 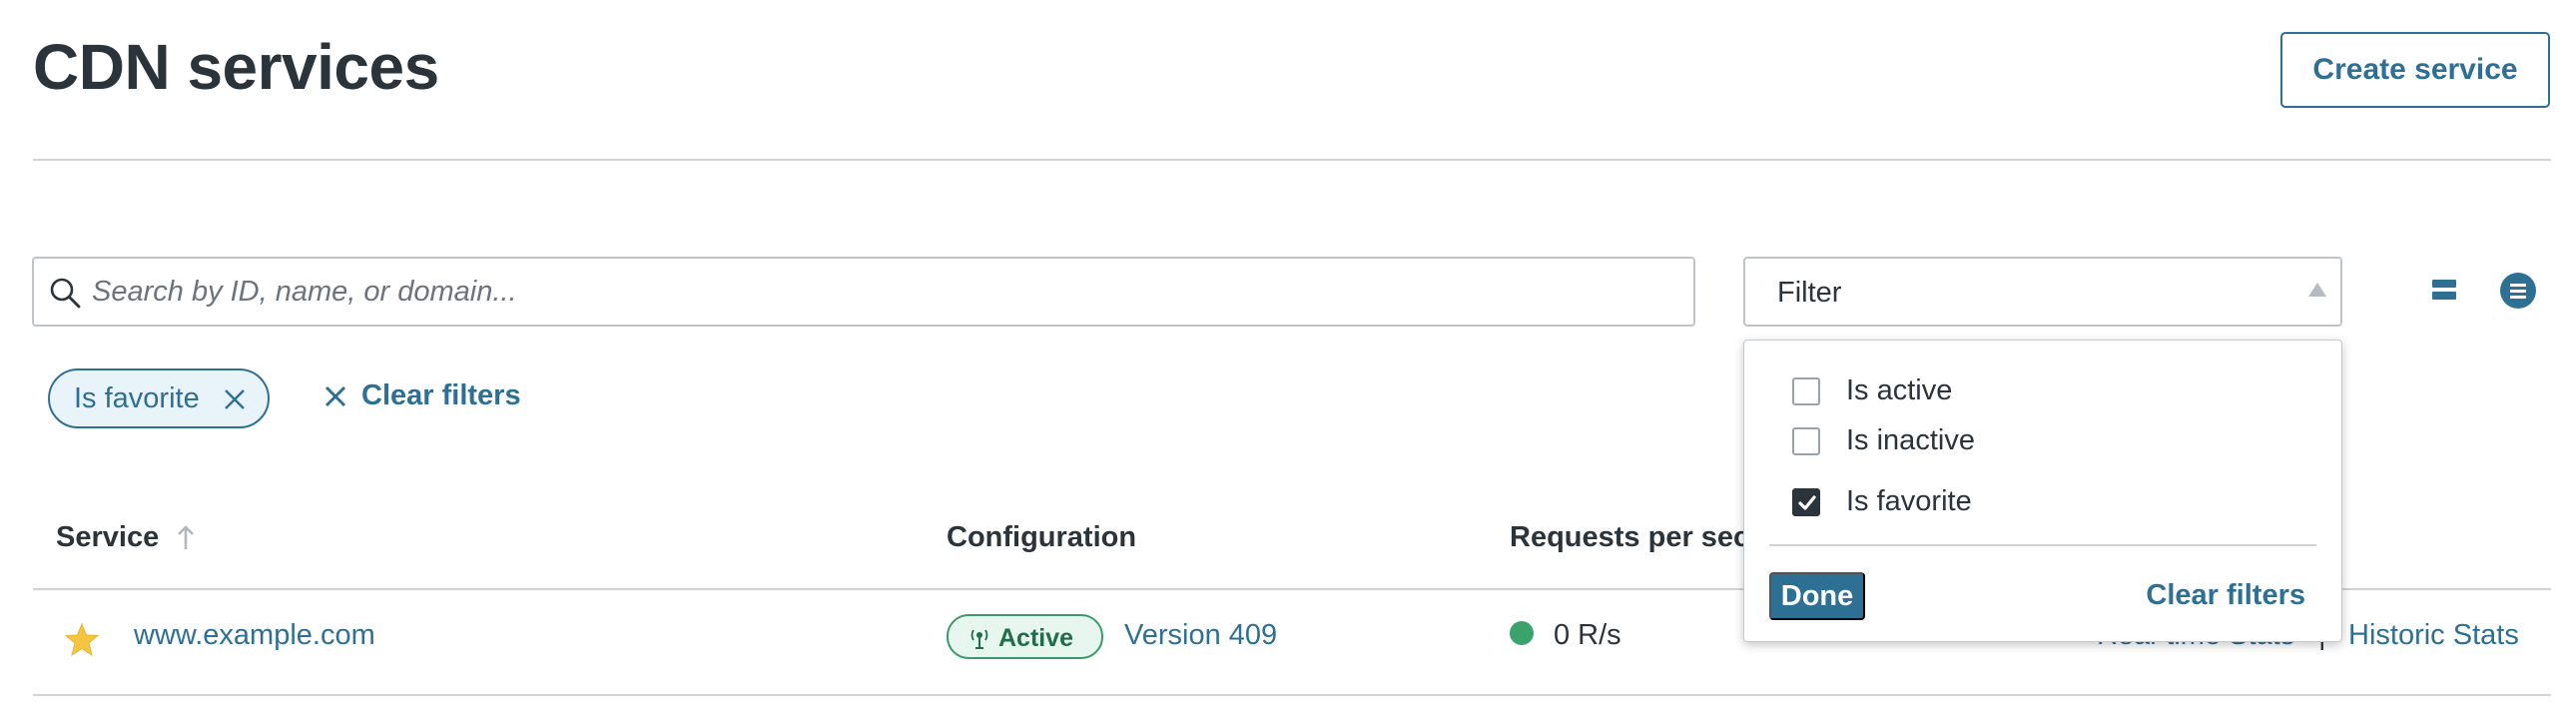 I want to click on requests-per-second-value: 0 R/s, so click(x=1587, y=635).